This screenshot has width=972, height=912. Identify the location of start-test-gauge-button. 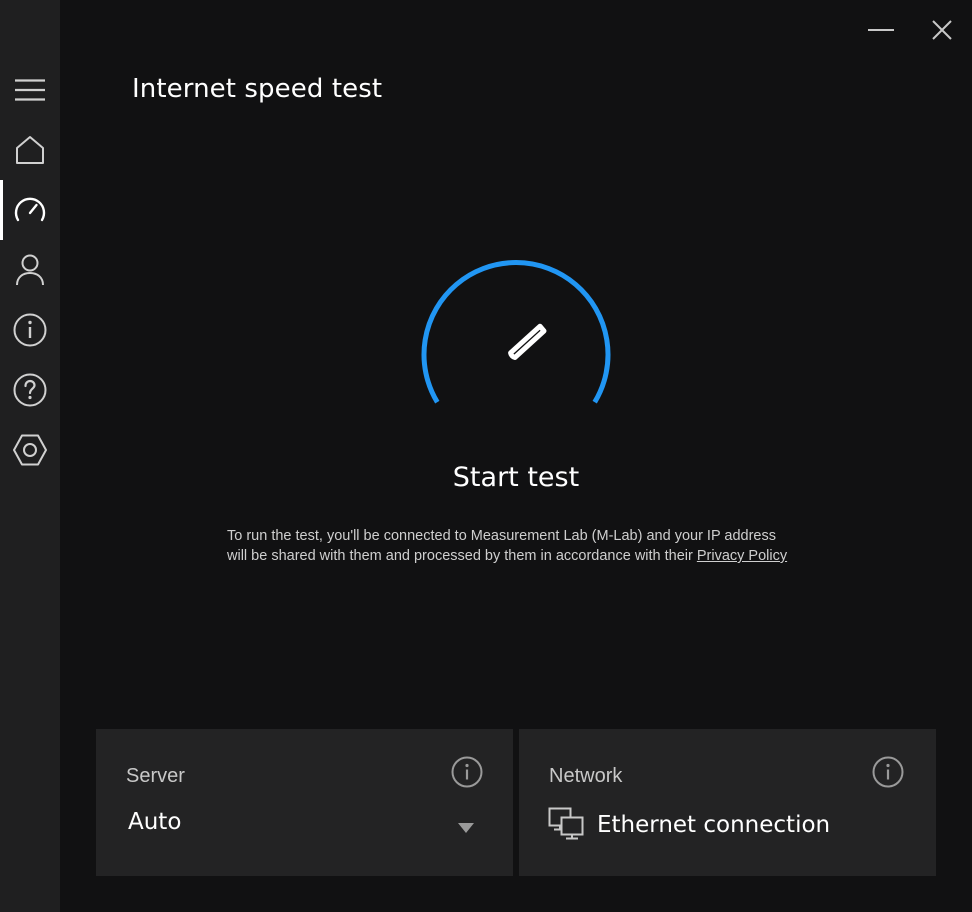
(516, 336).